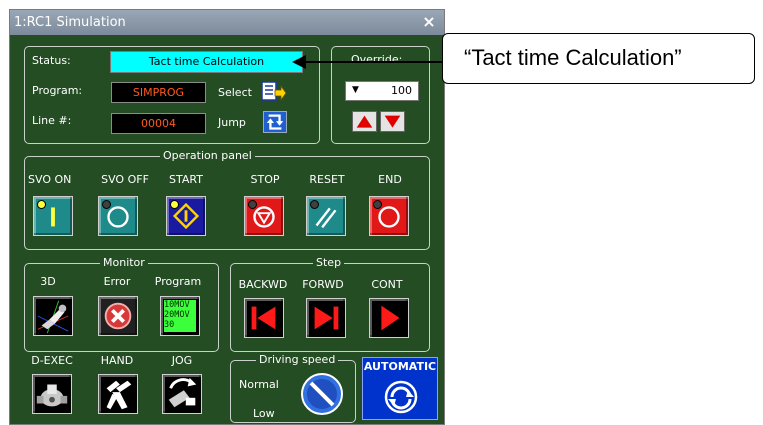 Image resolution: width=763 pixels, height=425 pixels. What do you see at coordinates (177, 315) in the screenshot?
I see `program-line: 20MOV` at bounding box center [177, 315].